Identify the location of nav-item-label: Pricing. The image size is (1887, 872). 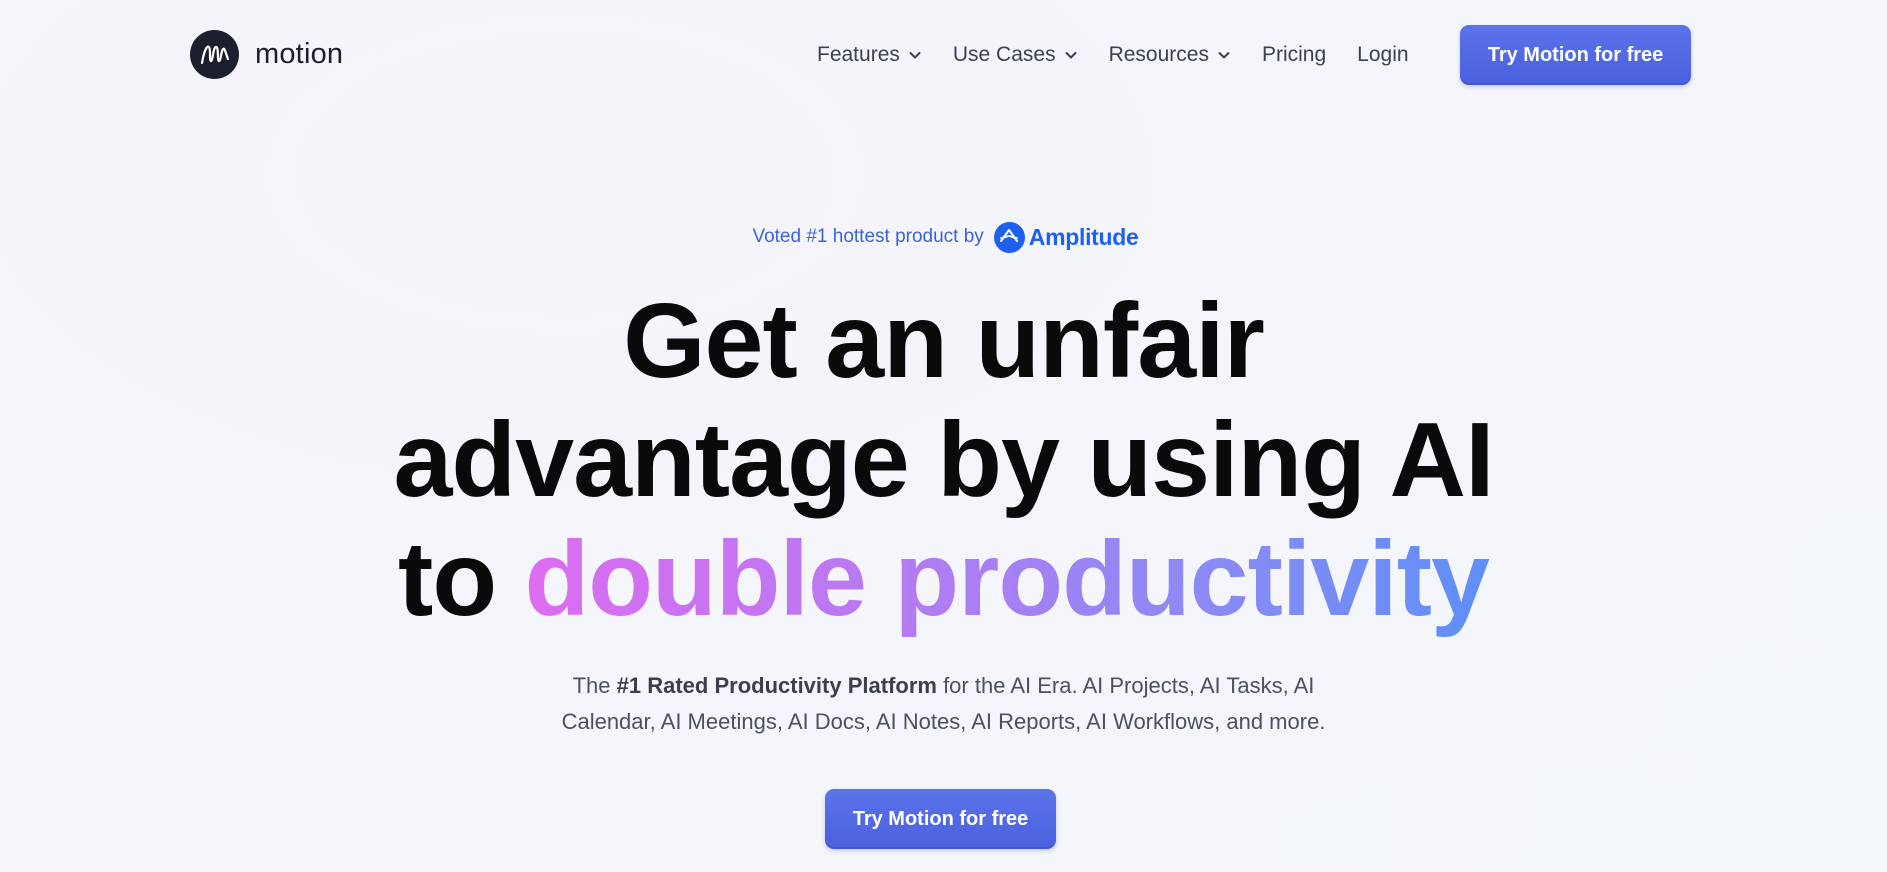
(1294, 54).